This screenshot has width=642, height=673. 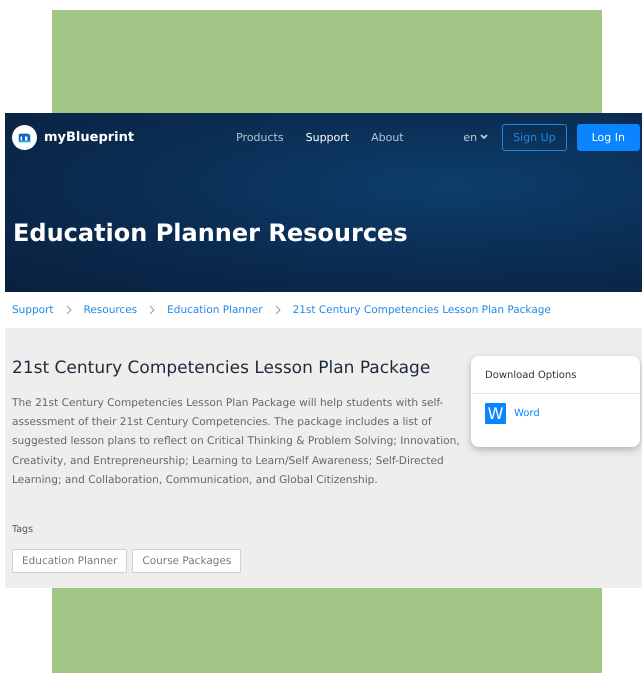 What do you see at coordinates (111, 310) in the screenshot?
I see `breadcrumb-link: Resources` at bounding box center [111, 310].